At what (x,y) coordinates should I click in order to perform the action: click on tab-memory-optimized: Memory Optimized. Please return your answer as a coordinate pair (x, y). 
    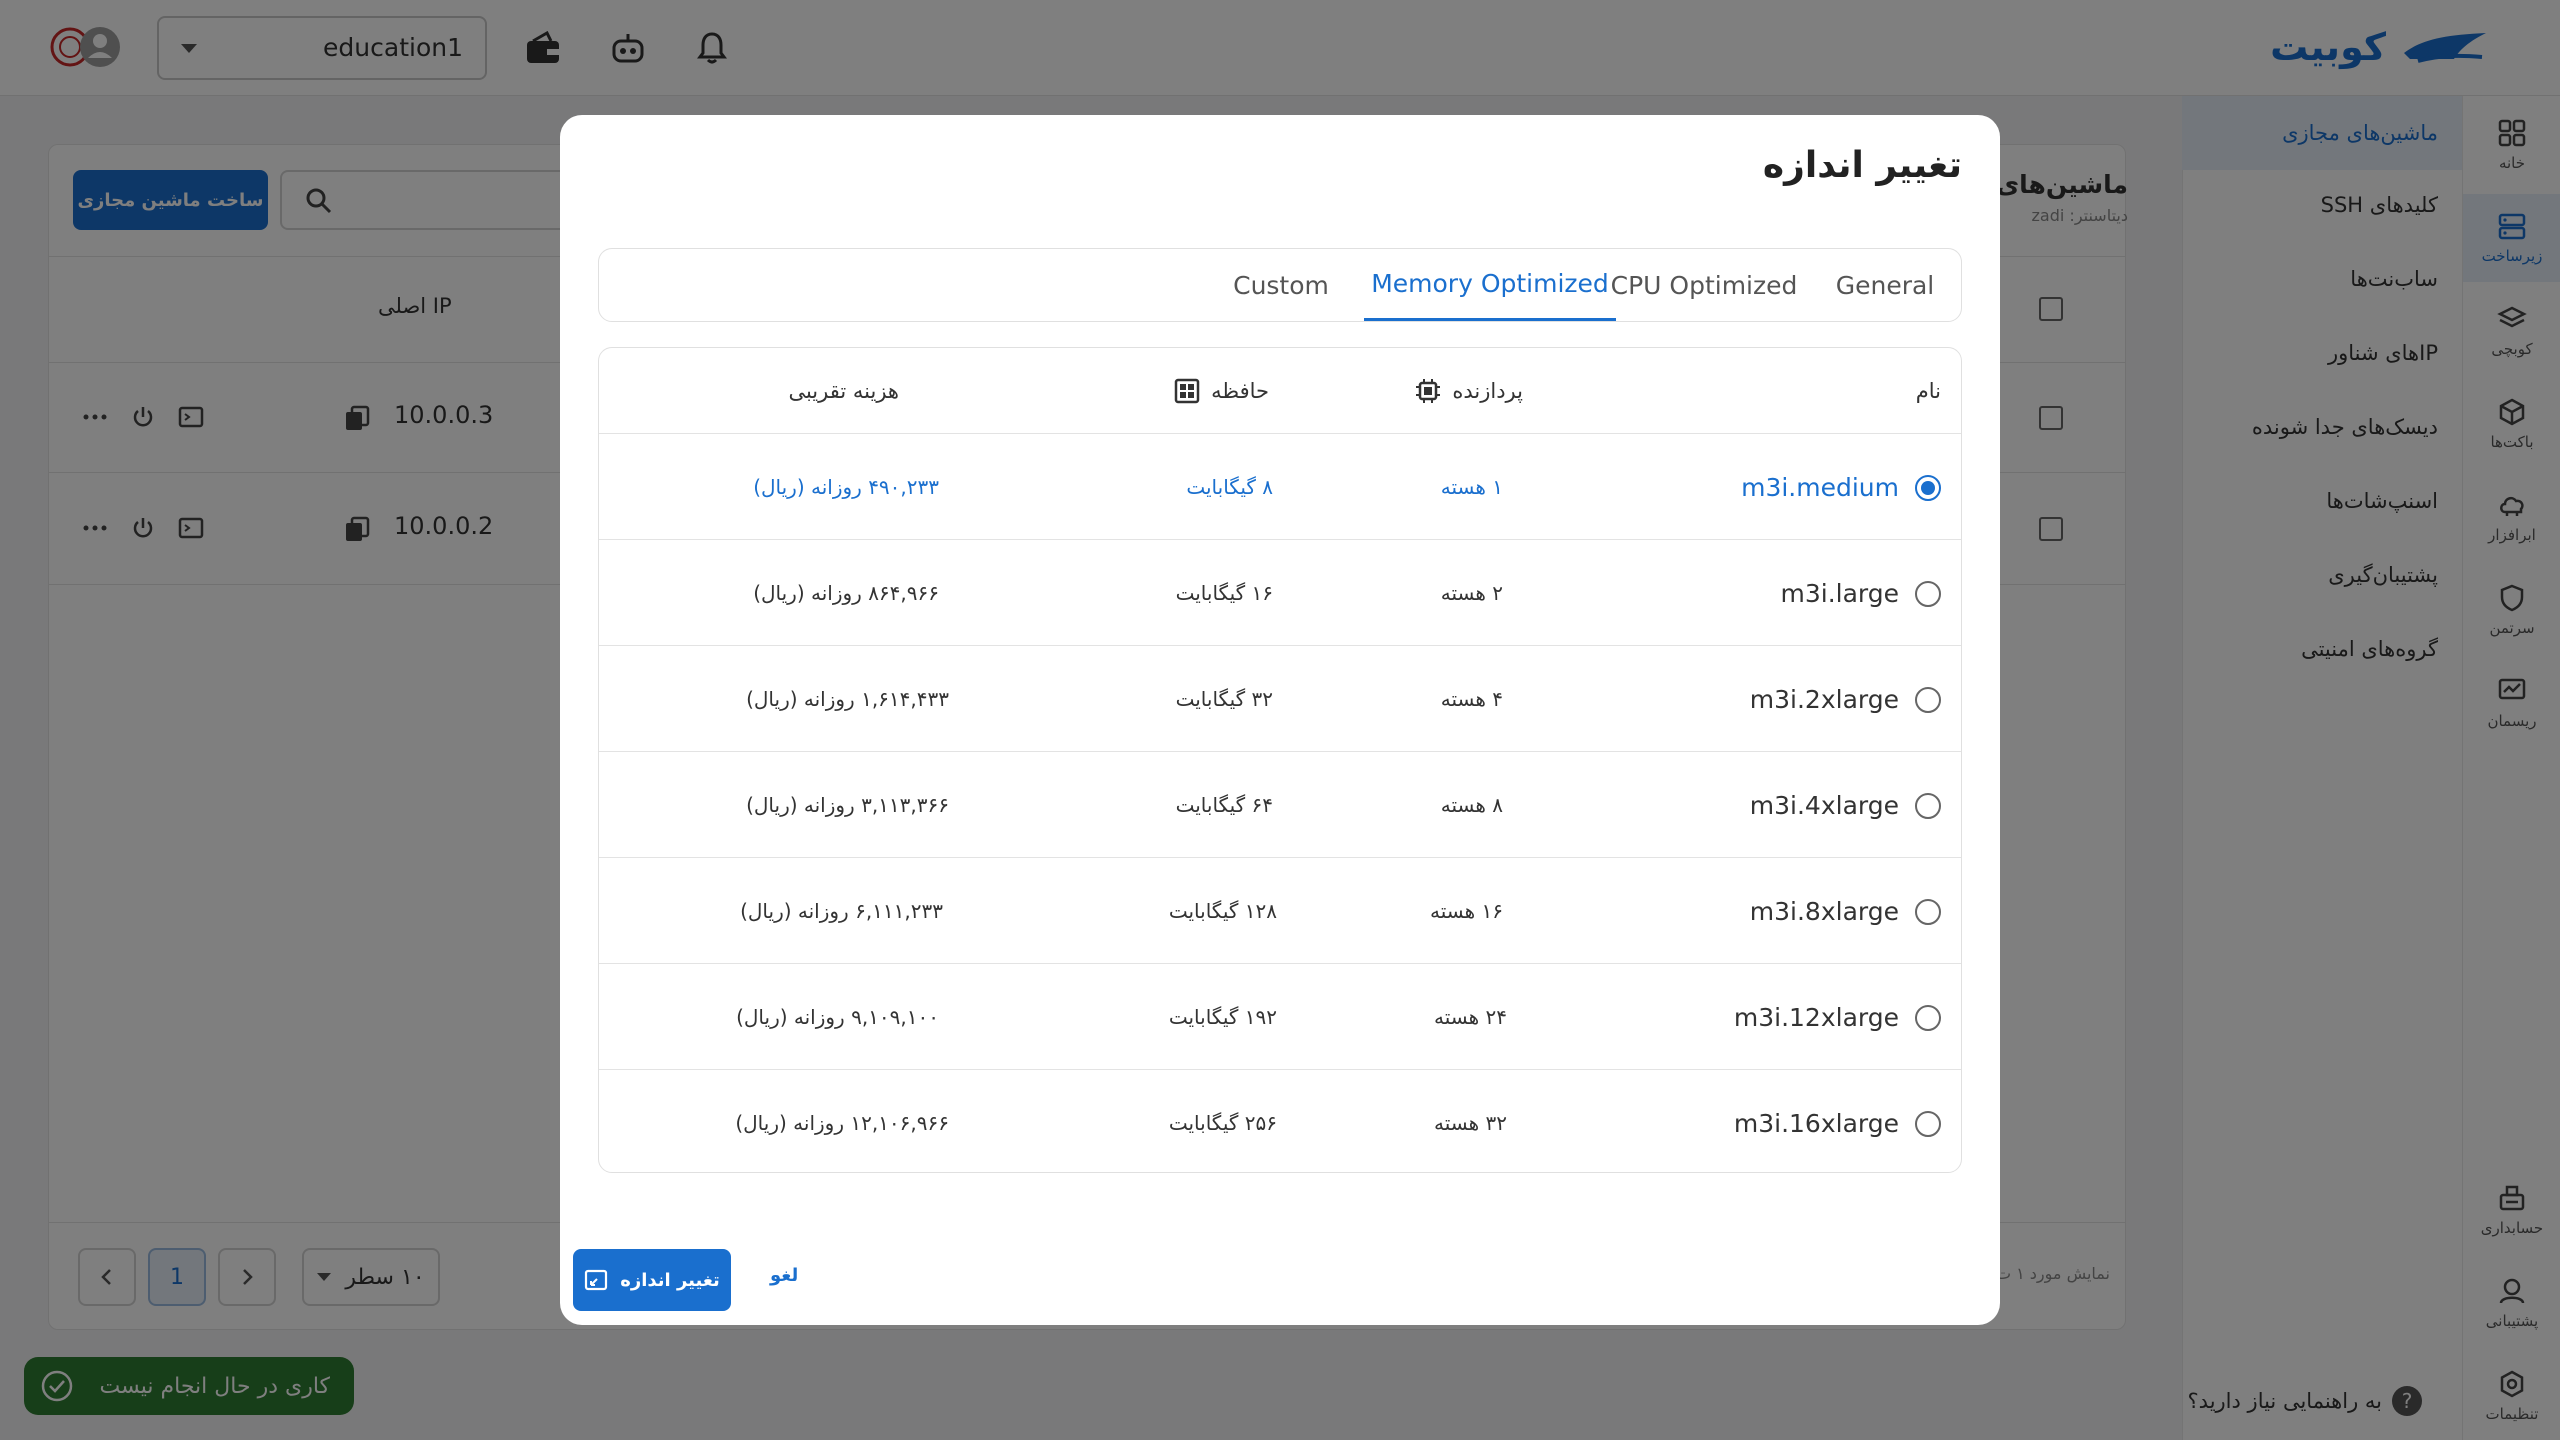
    Looking at the image, I should click on (1490, 285).